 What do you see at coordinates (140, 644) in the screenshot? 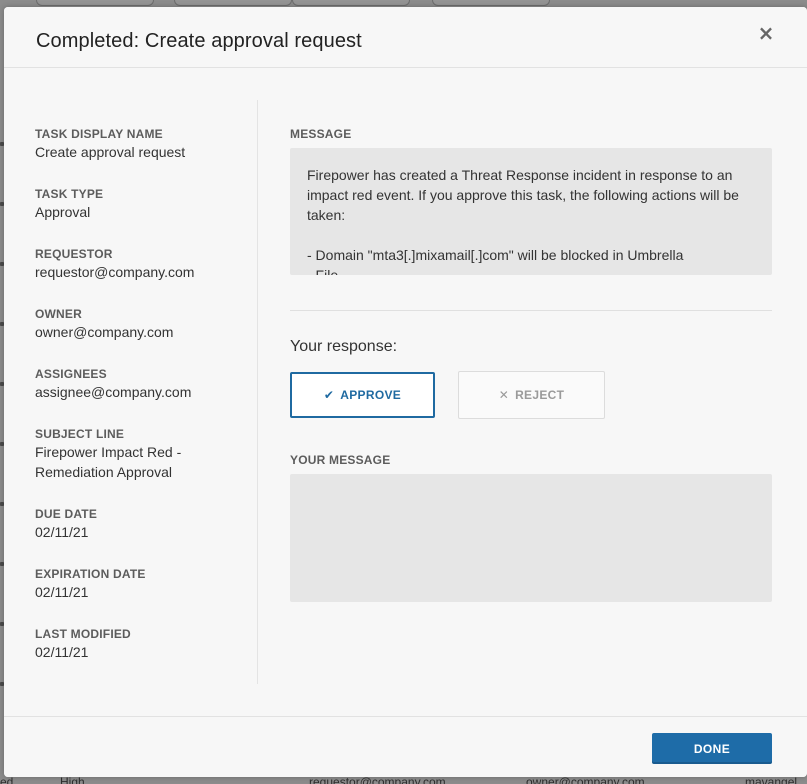
I see `field-last-modified: LAST MODIFIED 02/11/21` at bounding box center [140, 644].